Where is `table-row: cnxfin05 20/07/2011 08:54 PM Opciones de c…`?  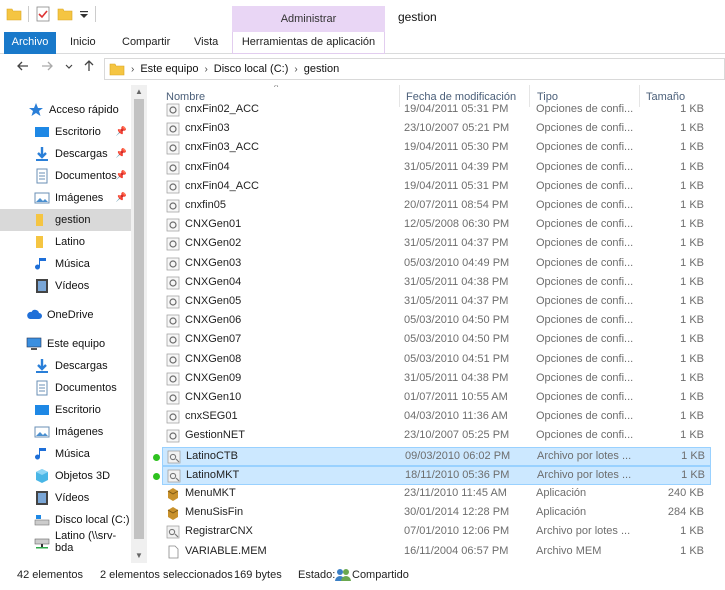
table-row: cnxfin05 20/07/2011 08:54 PM Opciones de c… is located at coordinates (436, 206).